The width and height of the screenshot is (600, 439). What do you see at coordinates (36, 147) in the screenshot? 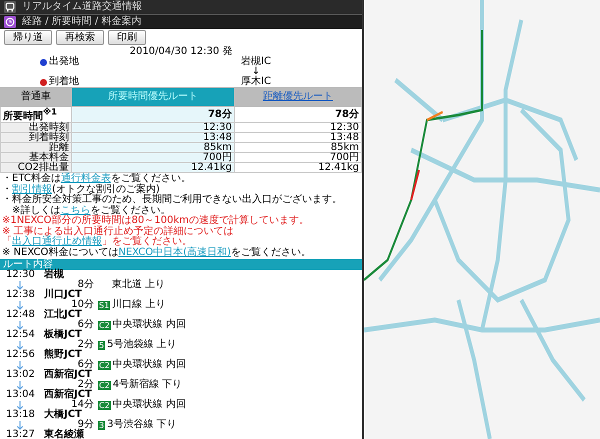
I see `row-label: 距離` at bounding box center [36, 147].